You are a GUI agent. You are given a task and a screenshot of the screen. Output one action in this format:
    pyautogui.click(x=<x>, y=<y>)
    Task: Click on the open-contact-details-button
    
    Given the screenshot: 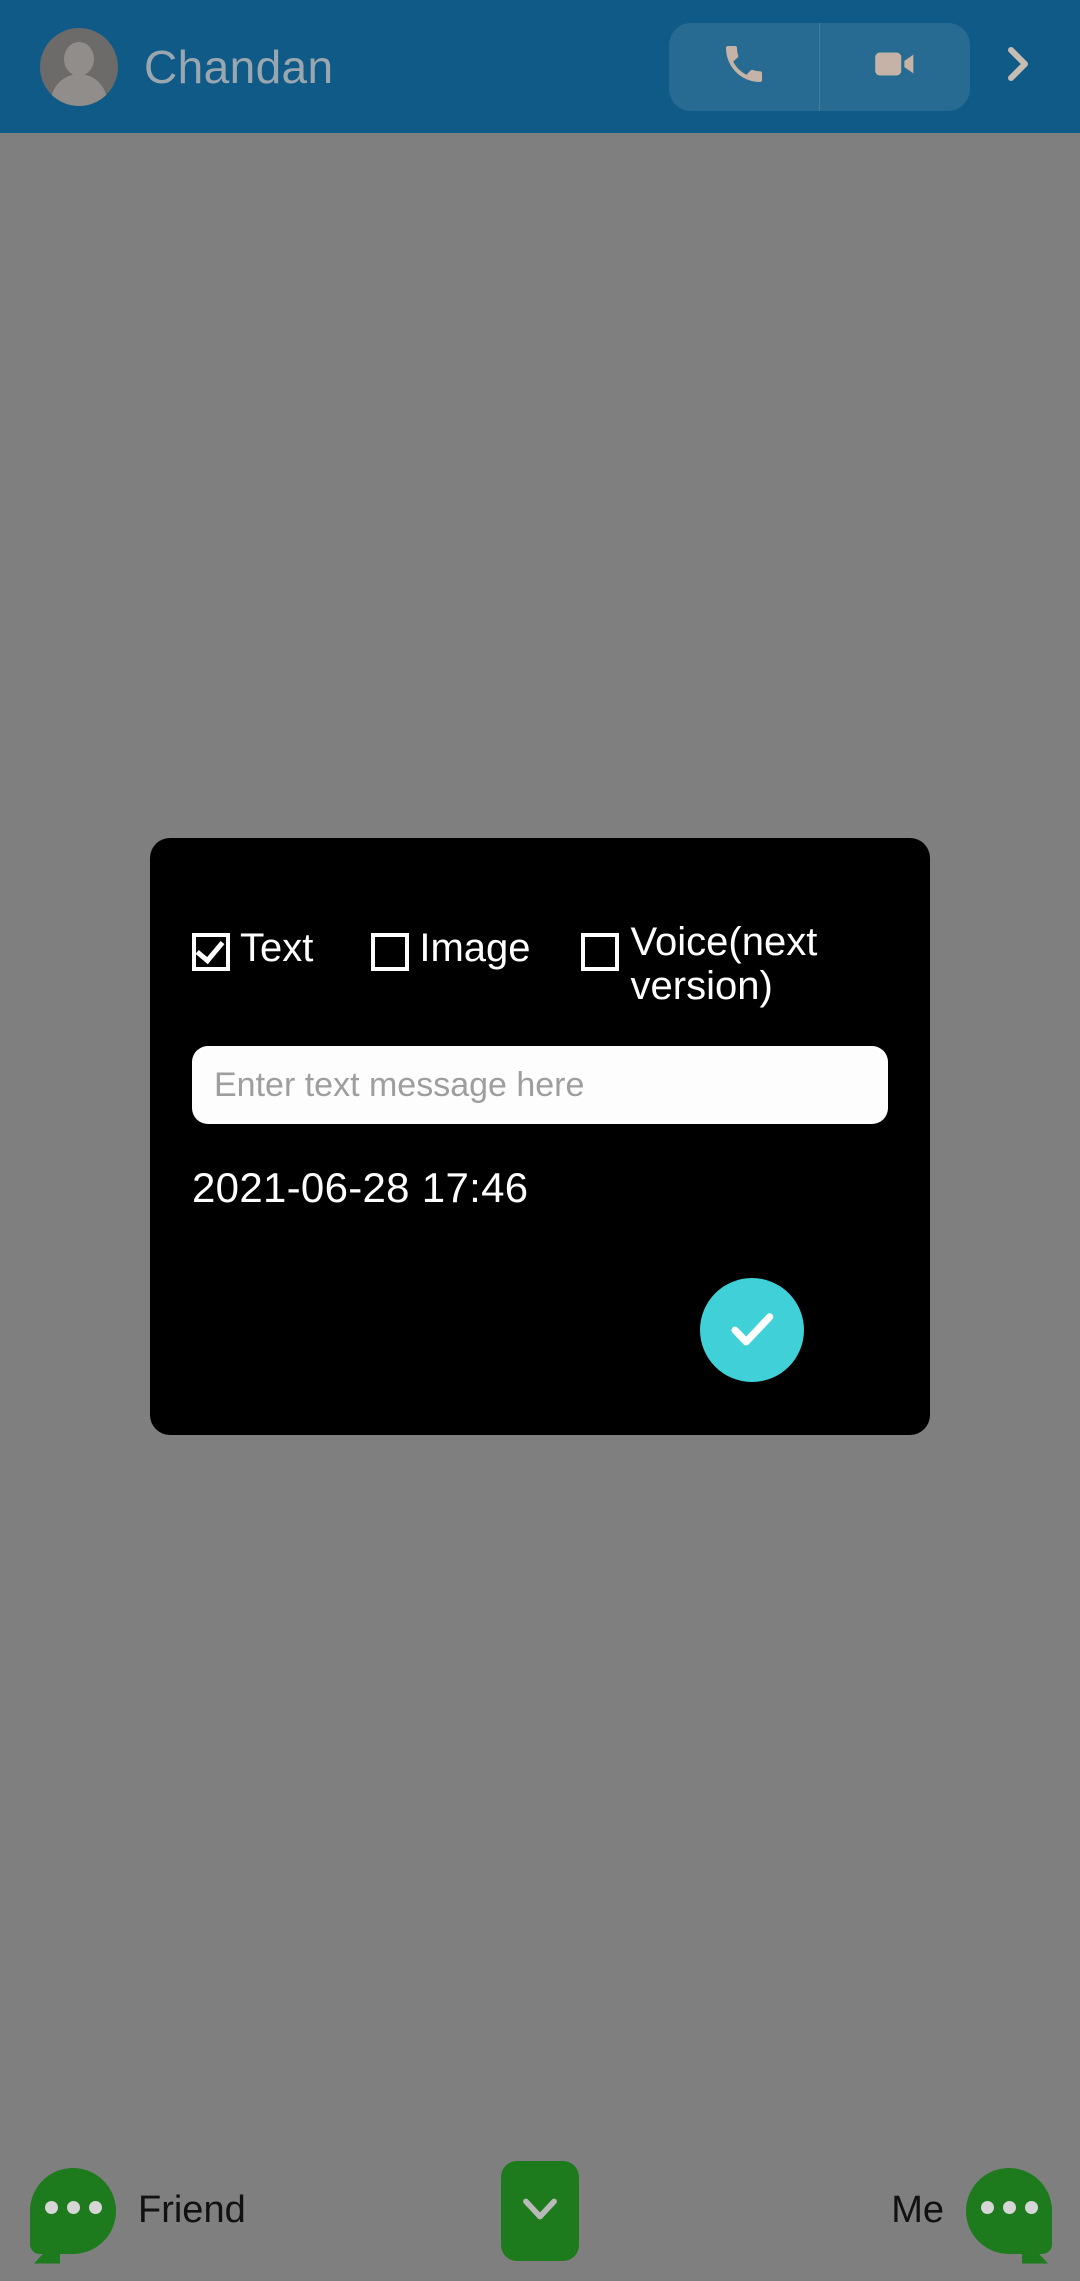 What is the action you would take?
    pyautogui.click(x=1017, y=67)
    